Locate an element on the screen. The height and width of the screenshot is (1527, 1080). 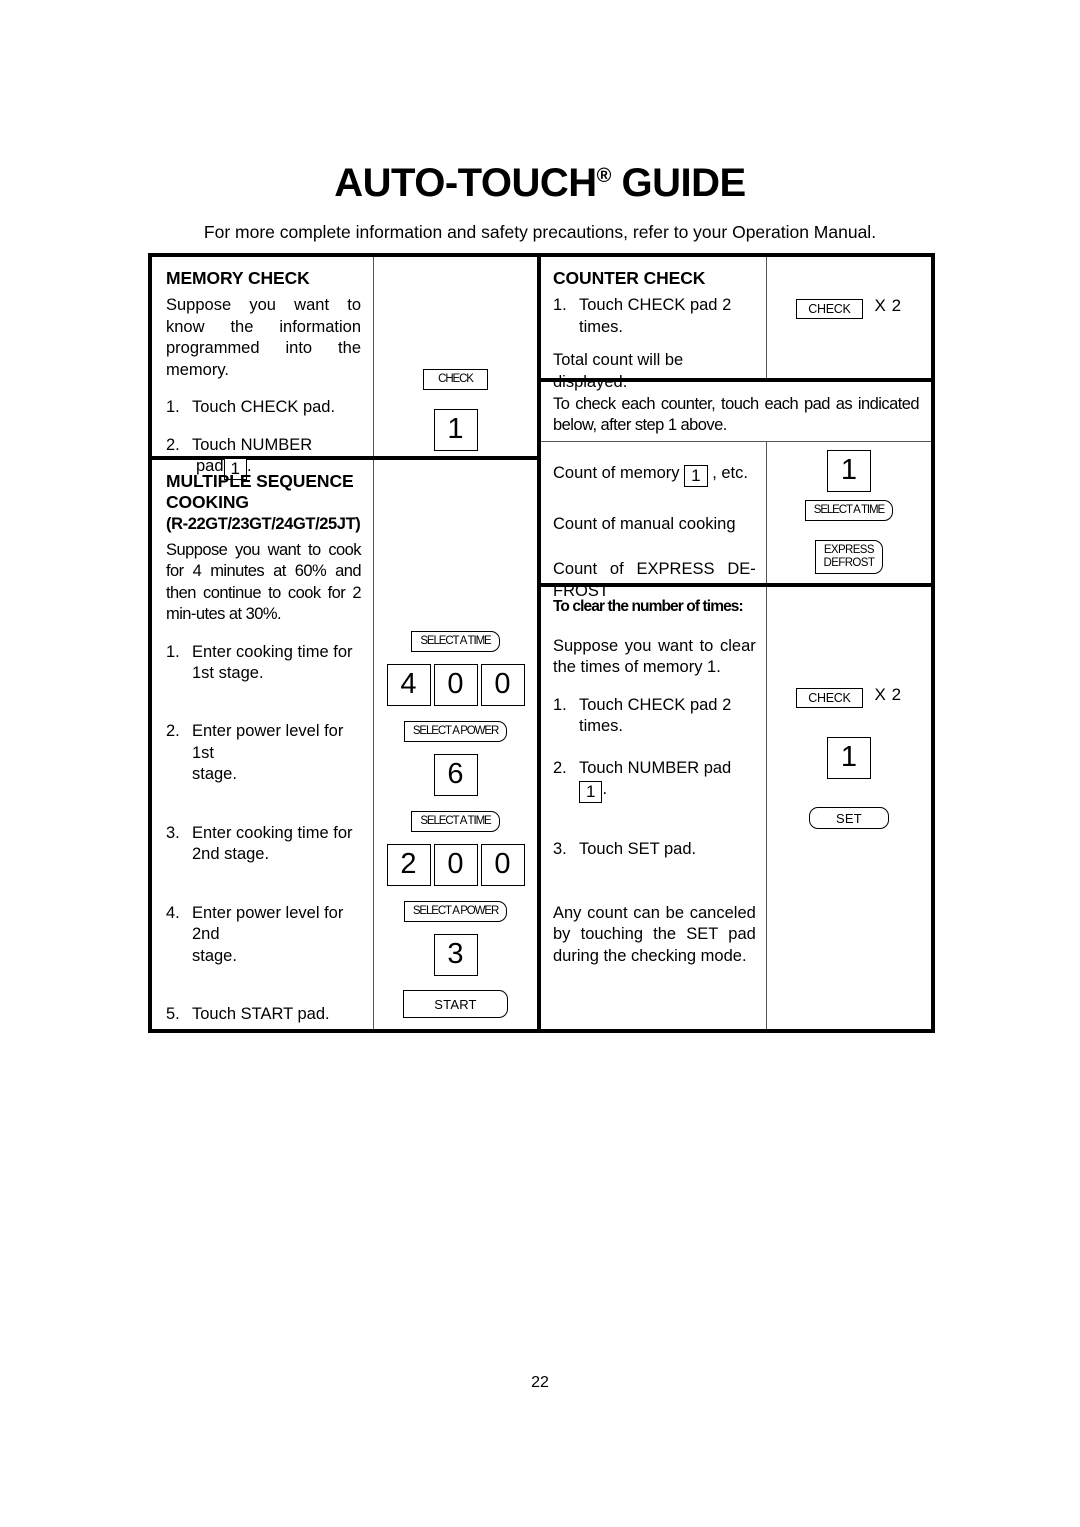
time-digit: 2 is located at coordinates (408, 865).